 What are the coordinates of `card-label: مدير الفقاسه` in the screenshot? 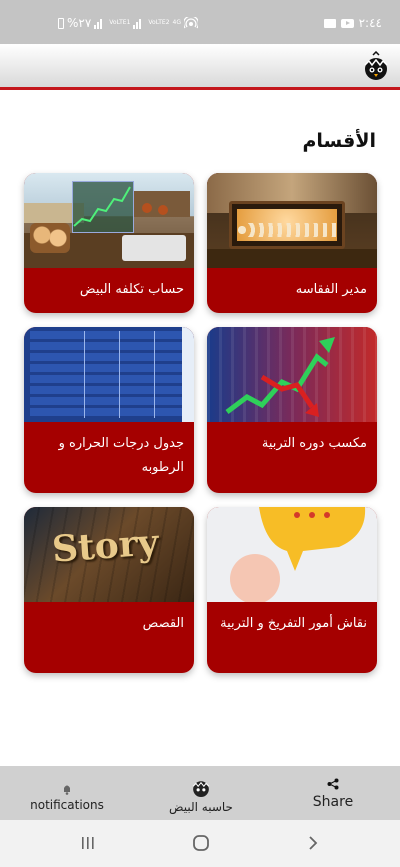 It's located at (331, 289).